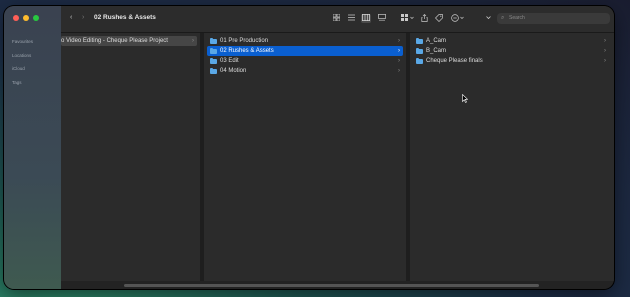 The width and height of the screenshot is (630, 297). What do you see at coordinates (16, 18) in the screenshot?
I see `close-button` at bounding box center [16, 18].